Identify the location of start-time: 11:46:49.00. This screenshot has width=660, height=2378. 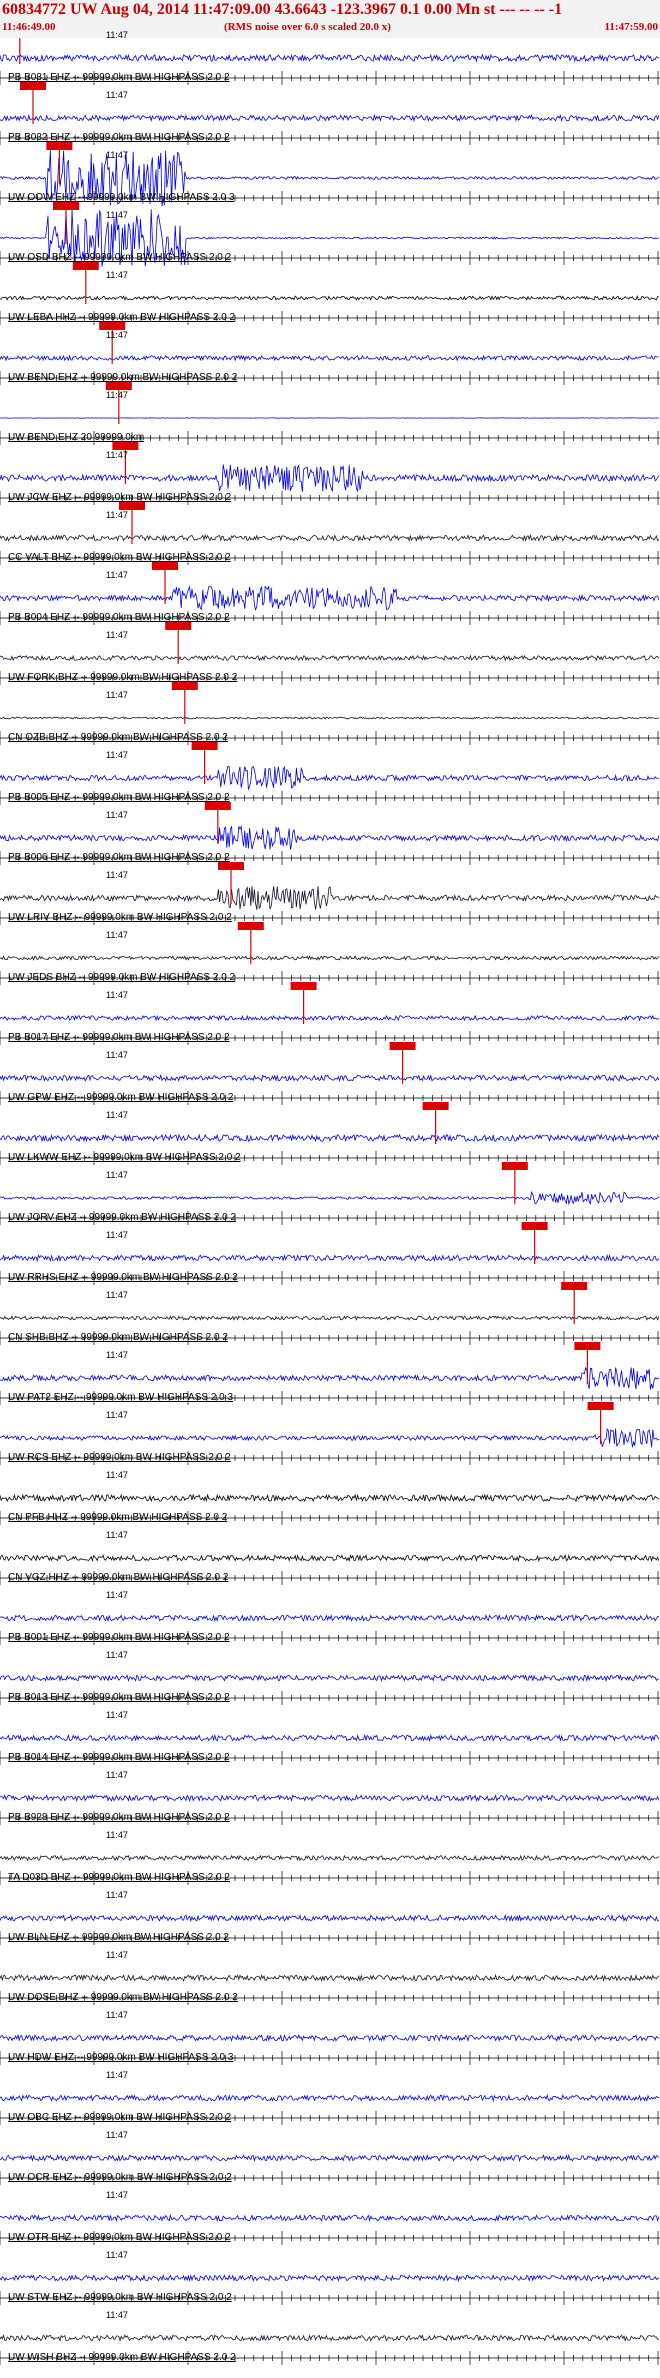
(29, 27).